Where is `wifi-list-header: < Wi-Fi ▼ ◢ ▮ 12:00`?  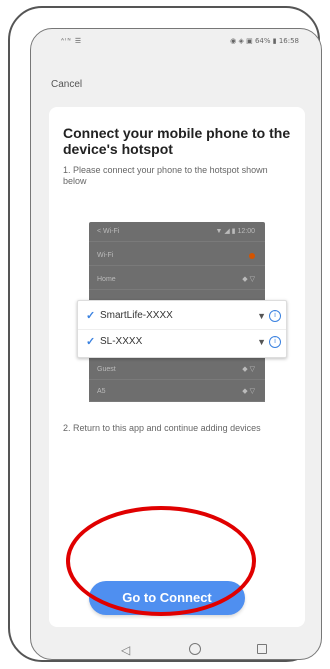
wifi-list-header: < Wi-Fi ▼ ◢ ▮ 12:00 is located at coordinates (177, 232).